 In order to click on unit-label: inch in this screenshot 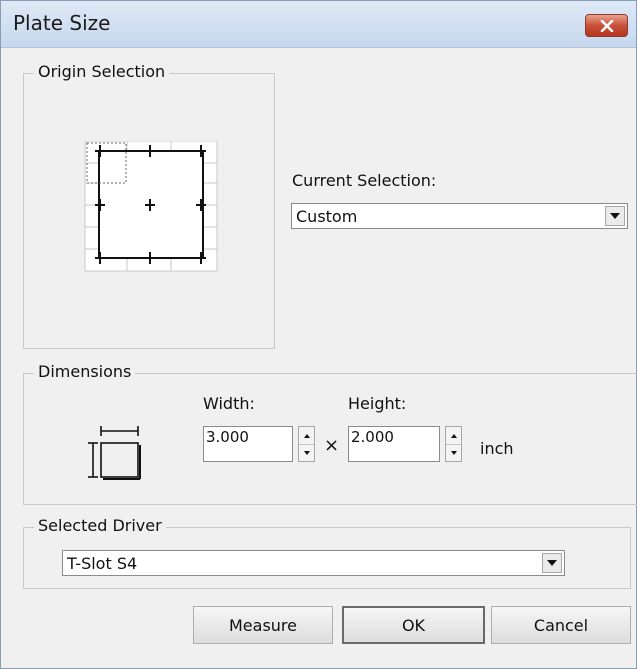, I will do `click(497, 448)`.